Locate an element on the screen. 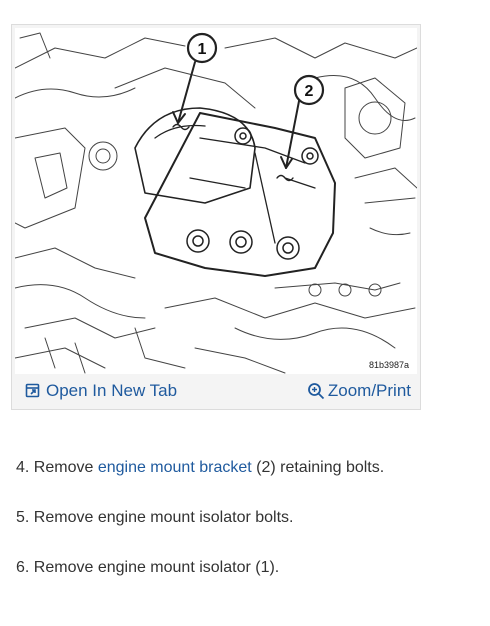 The image size is (490, 626). callout-1-label: 1 is located at coordinates (202, 49).